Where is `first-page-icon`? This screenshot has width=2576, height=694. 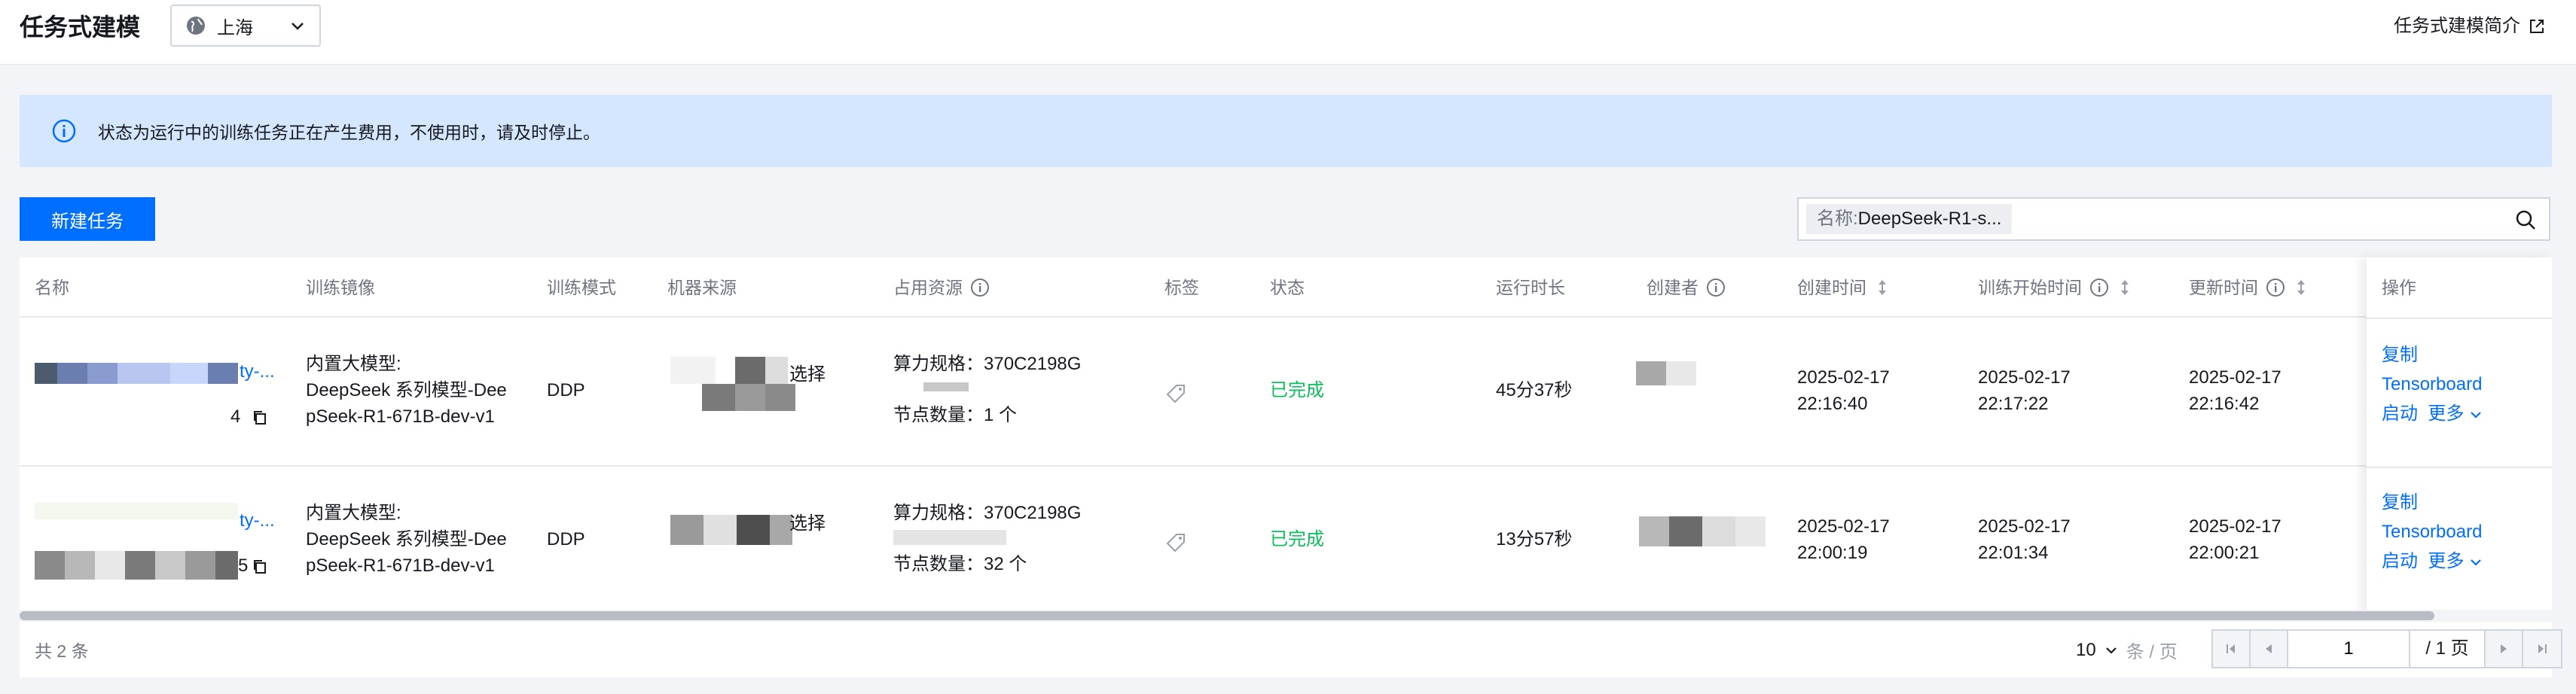 first-page-icon is located at coordinates (2231, 648).